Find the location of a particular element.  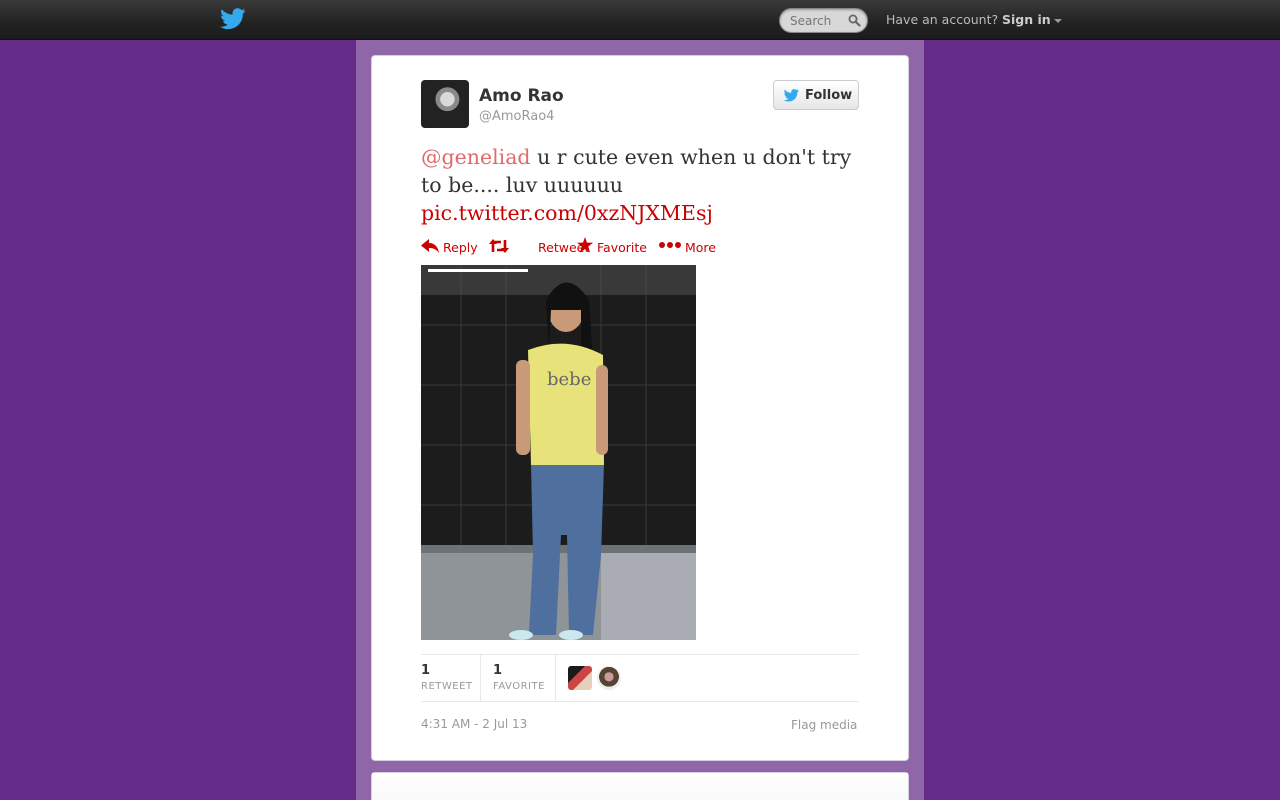

chevron-down-icon is located at coordinates (1057, 20).